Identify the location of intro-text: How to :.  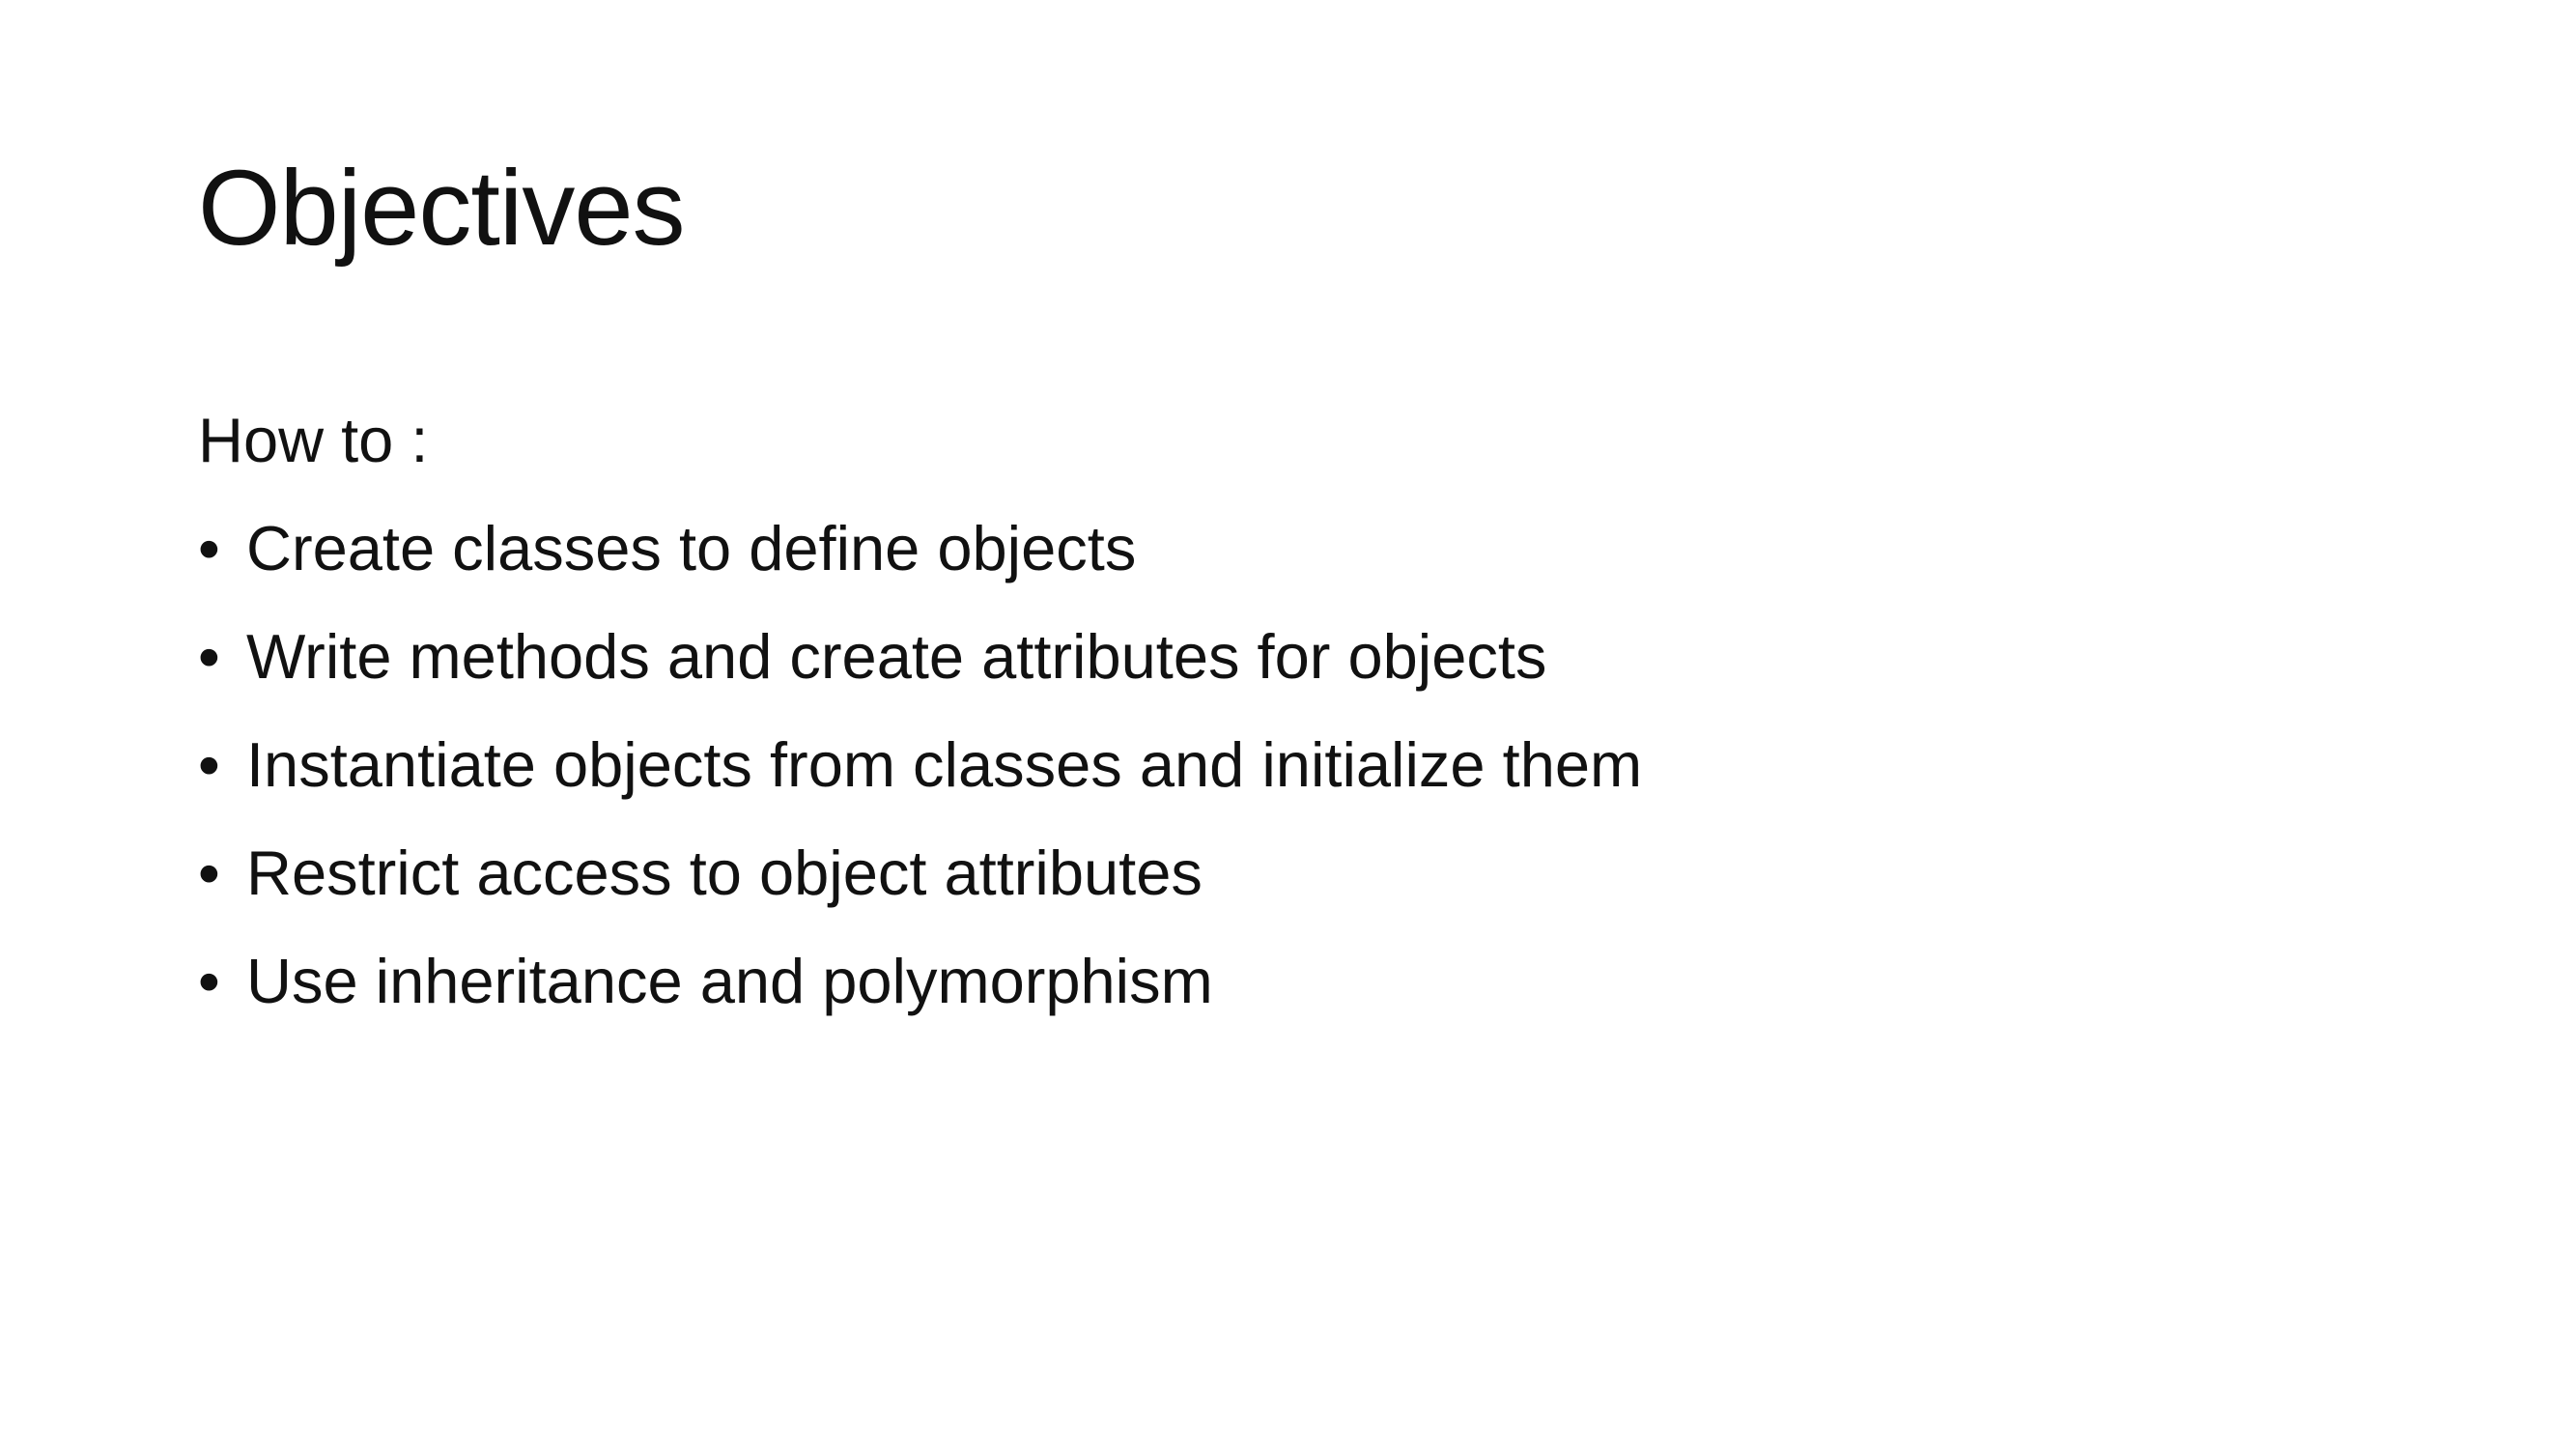
(313, 440).